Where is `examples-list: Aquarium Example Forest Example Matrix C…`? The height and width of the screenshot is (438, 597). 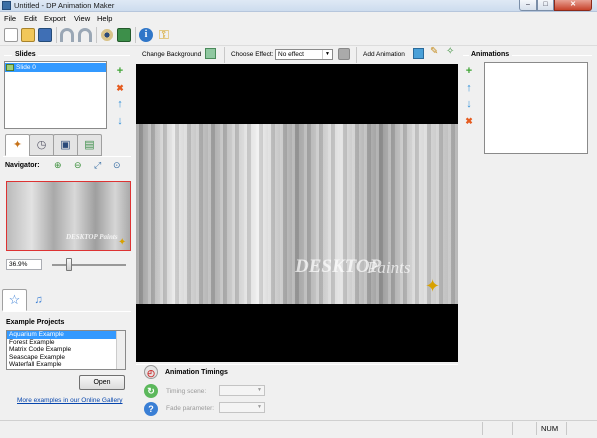 examples-list: Aquarium Example Forest Example Matrix C… is located at coordinates (66, 350).